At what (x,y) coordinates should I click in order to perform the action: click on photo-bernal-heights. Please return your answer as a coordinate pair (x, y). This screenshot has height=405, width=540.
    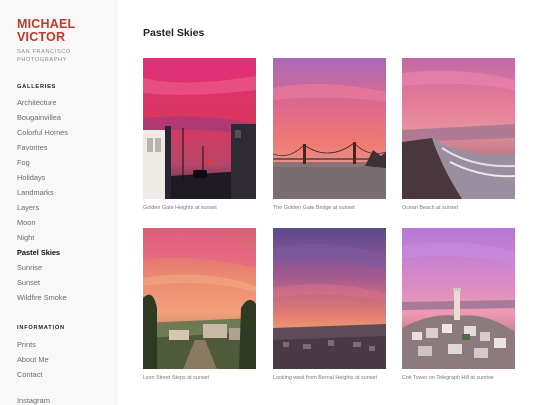
    Looking at the image, I should click on (329, 298).